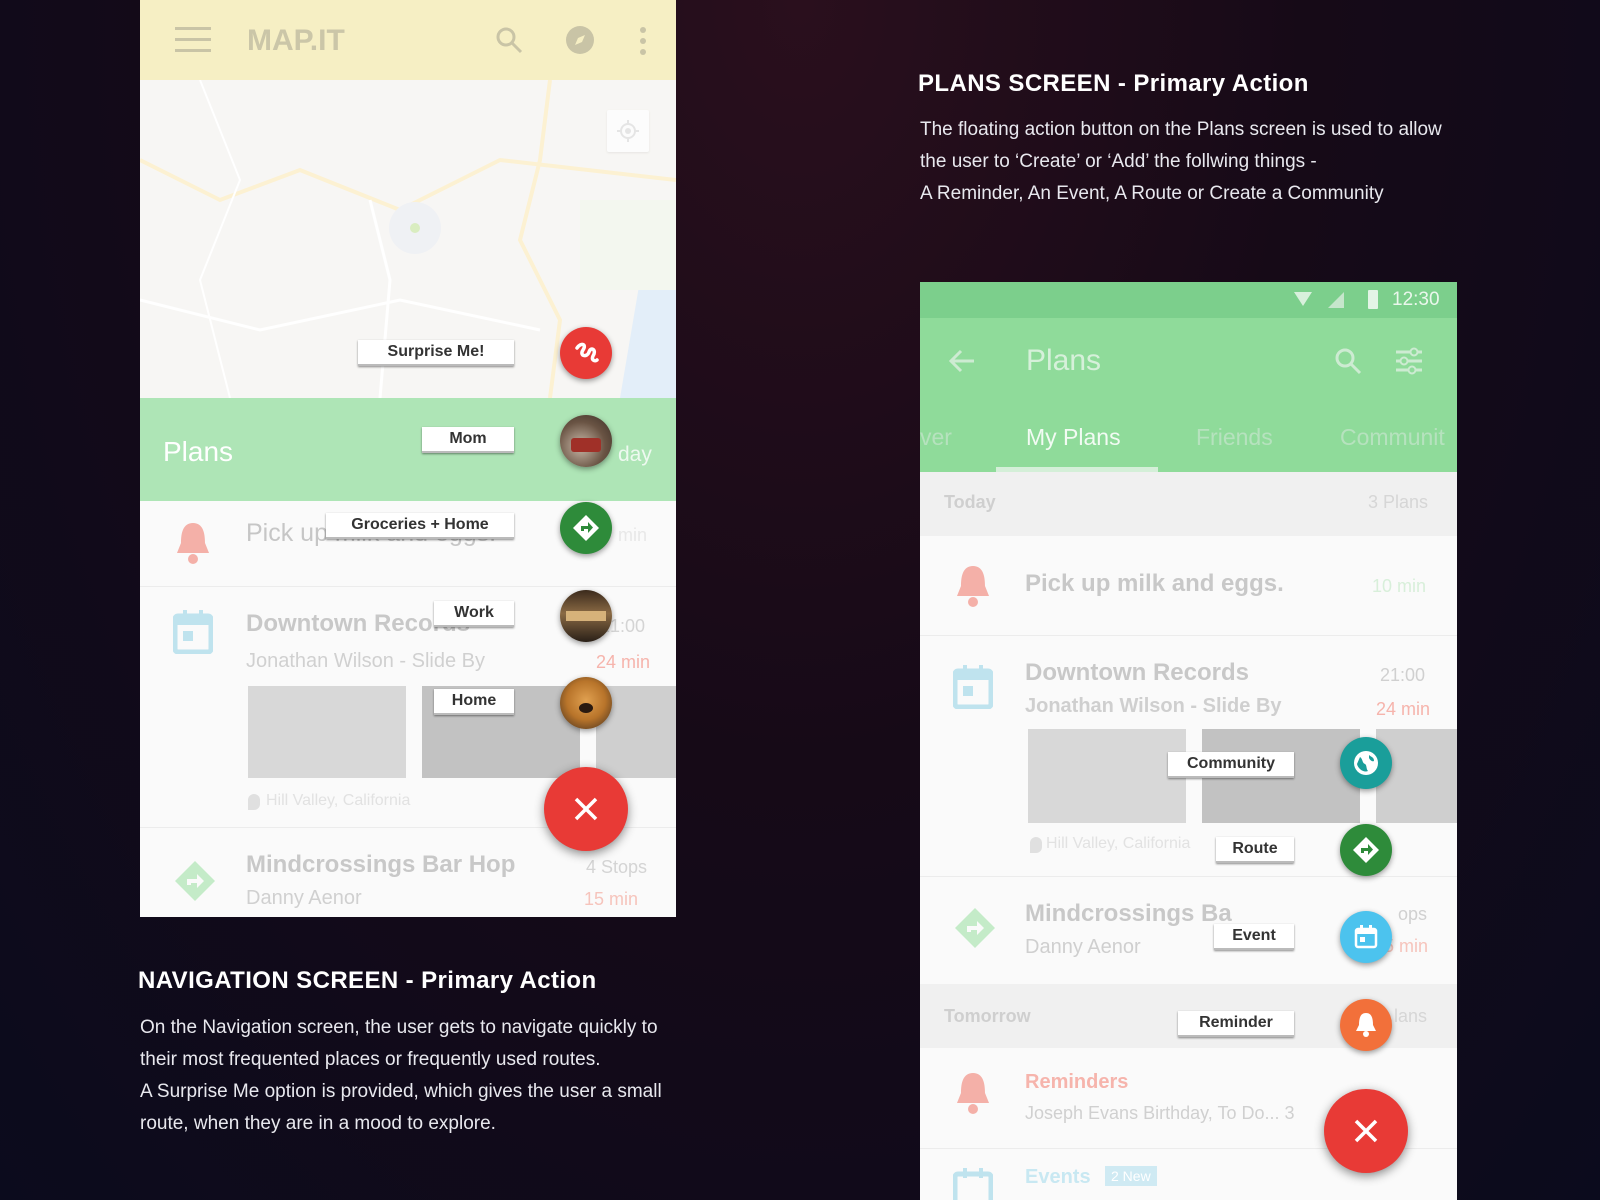  Describe the element at coordinates (468, 440) in the screenshot. I see `speed-dial-label-mom: Mom` at that location.